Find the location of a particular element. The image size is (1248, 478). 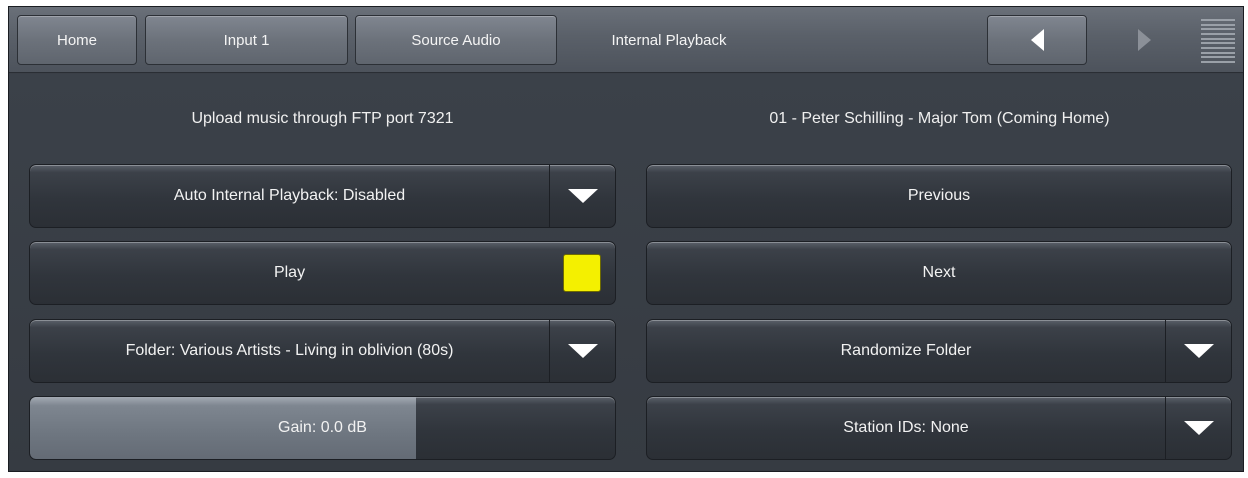

play-status-area is located at coordinates (582, 273).